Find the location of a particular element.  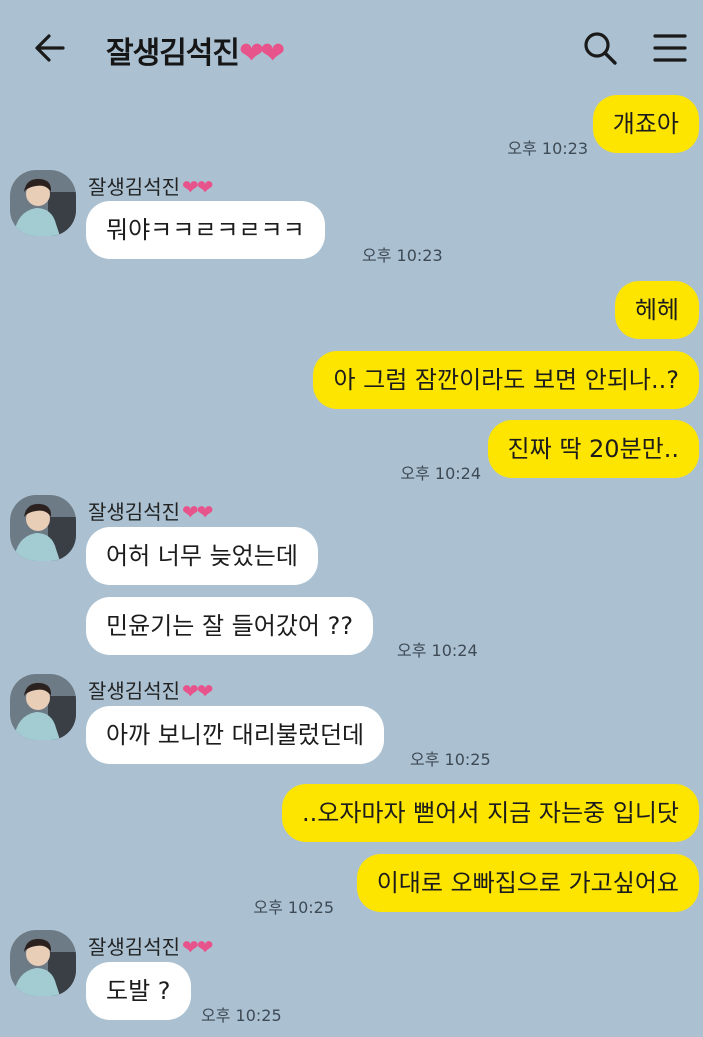

message-text: 이대로 오빠집으로 가고싶어요 is located at coordinates (527, 883).